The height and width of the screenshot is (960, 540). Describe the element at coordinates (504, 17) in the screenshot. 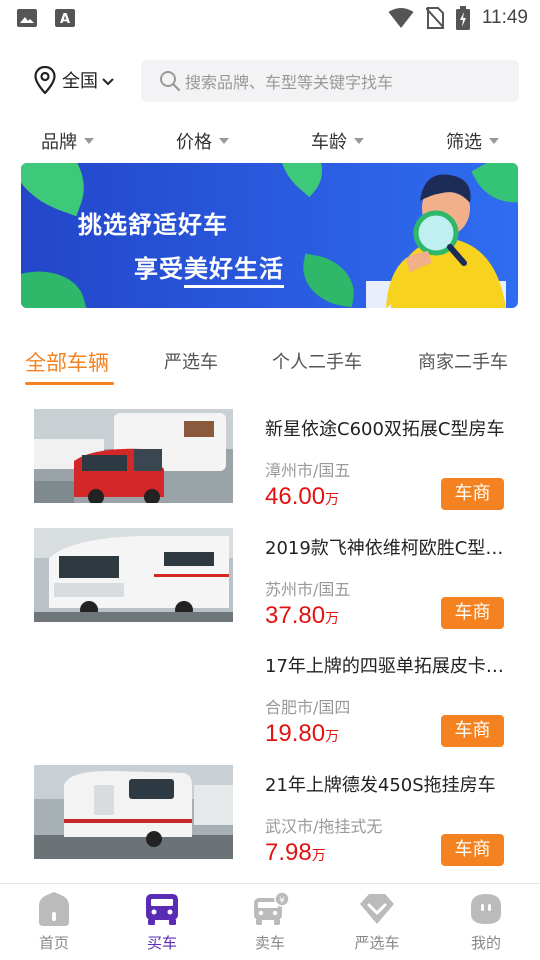

I see `clock: 11:49` at that location.